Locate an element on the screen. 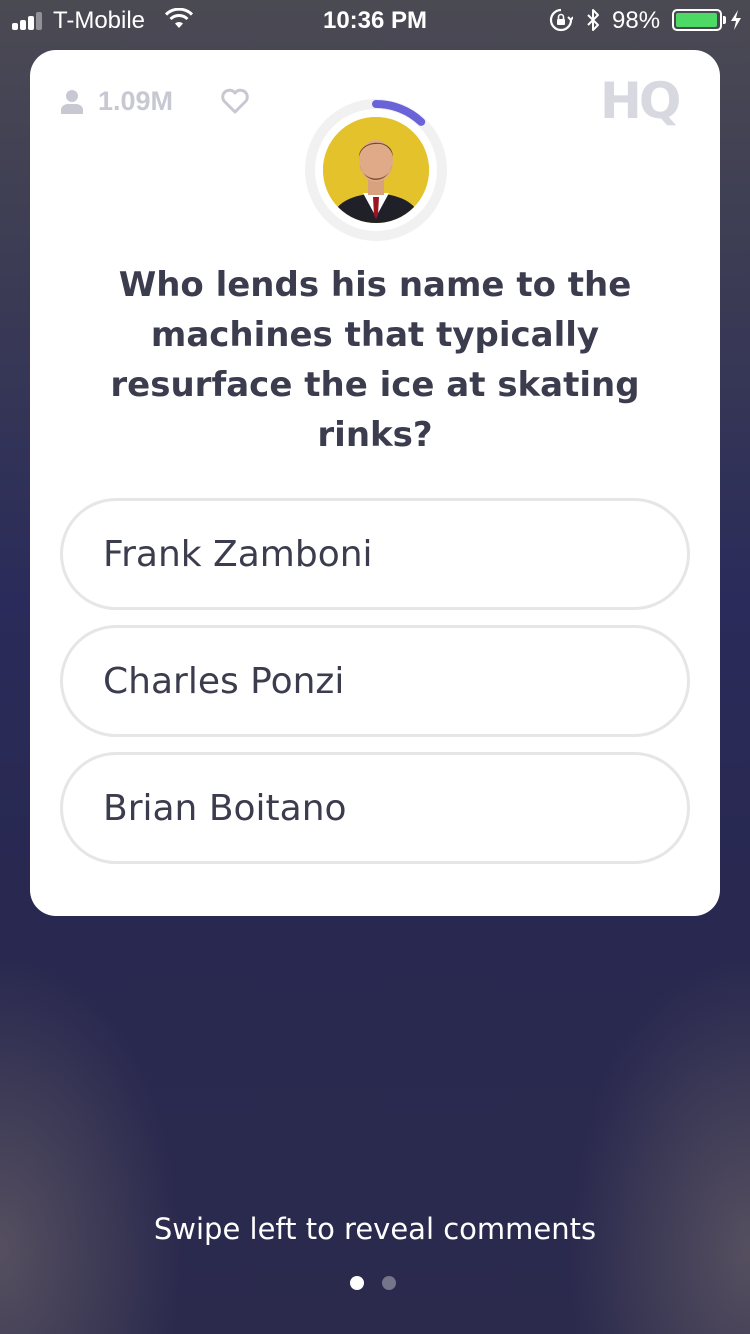 Image resolution: width=750 pixels, height=1334 pixels. answer-option-3: Brian Boitano is located at coordinates (375, 808).